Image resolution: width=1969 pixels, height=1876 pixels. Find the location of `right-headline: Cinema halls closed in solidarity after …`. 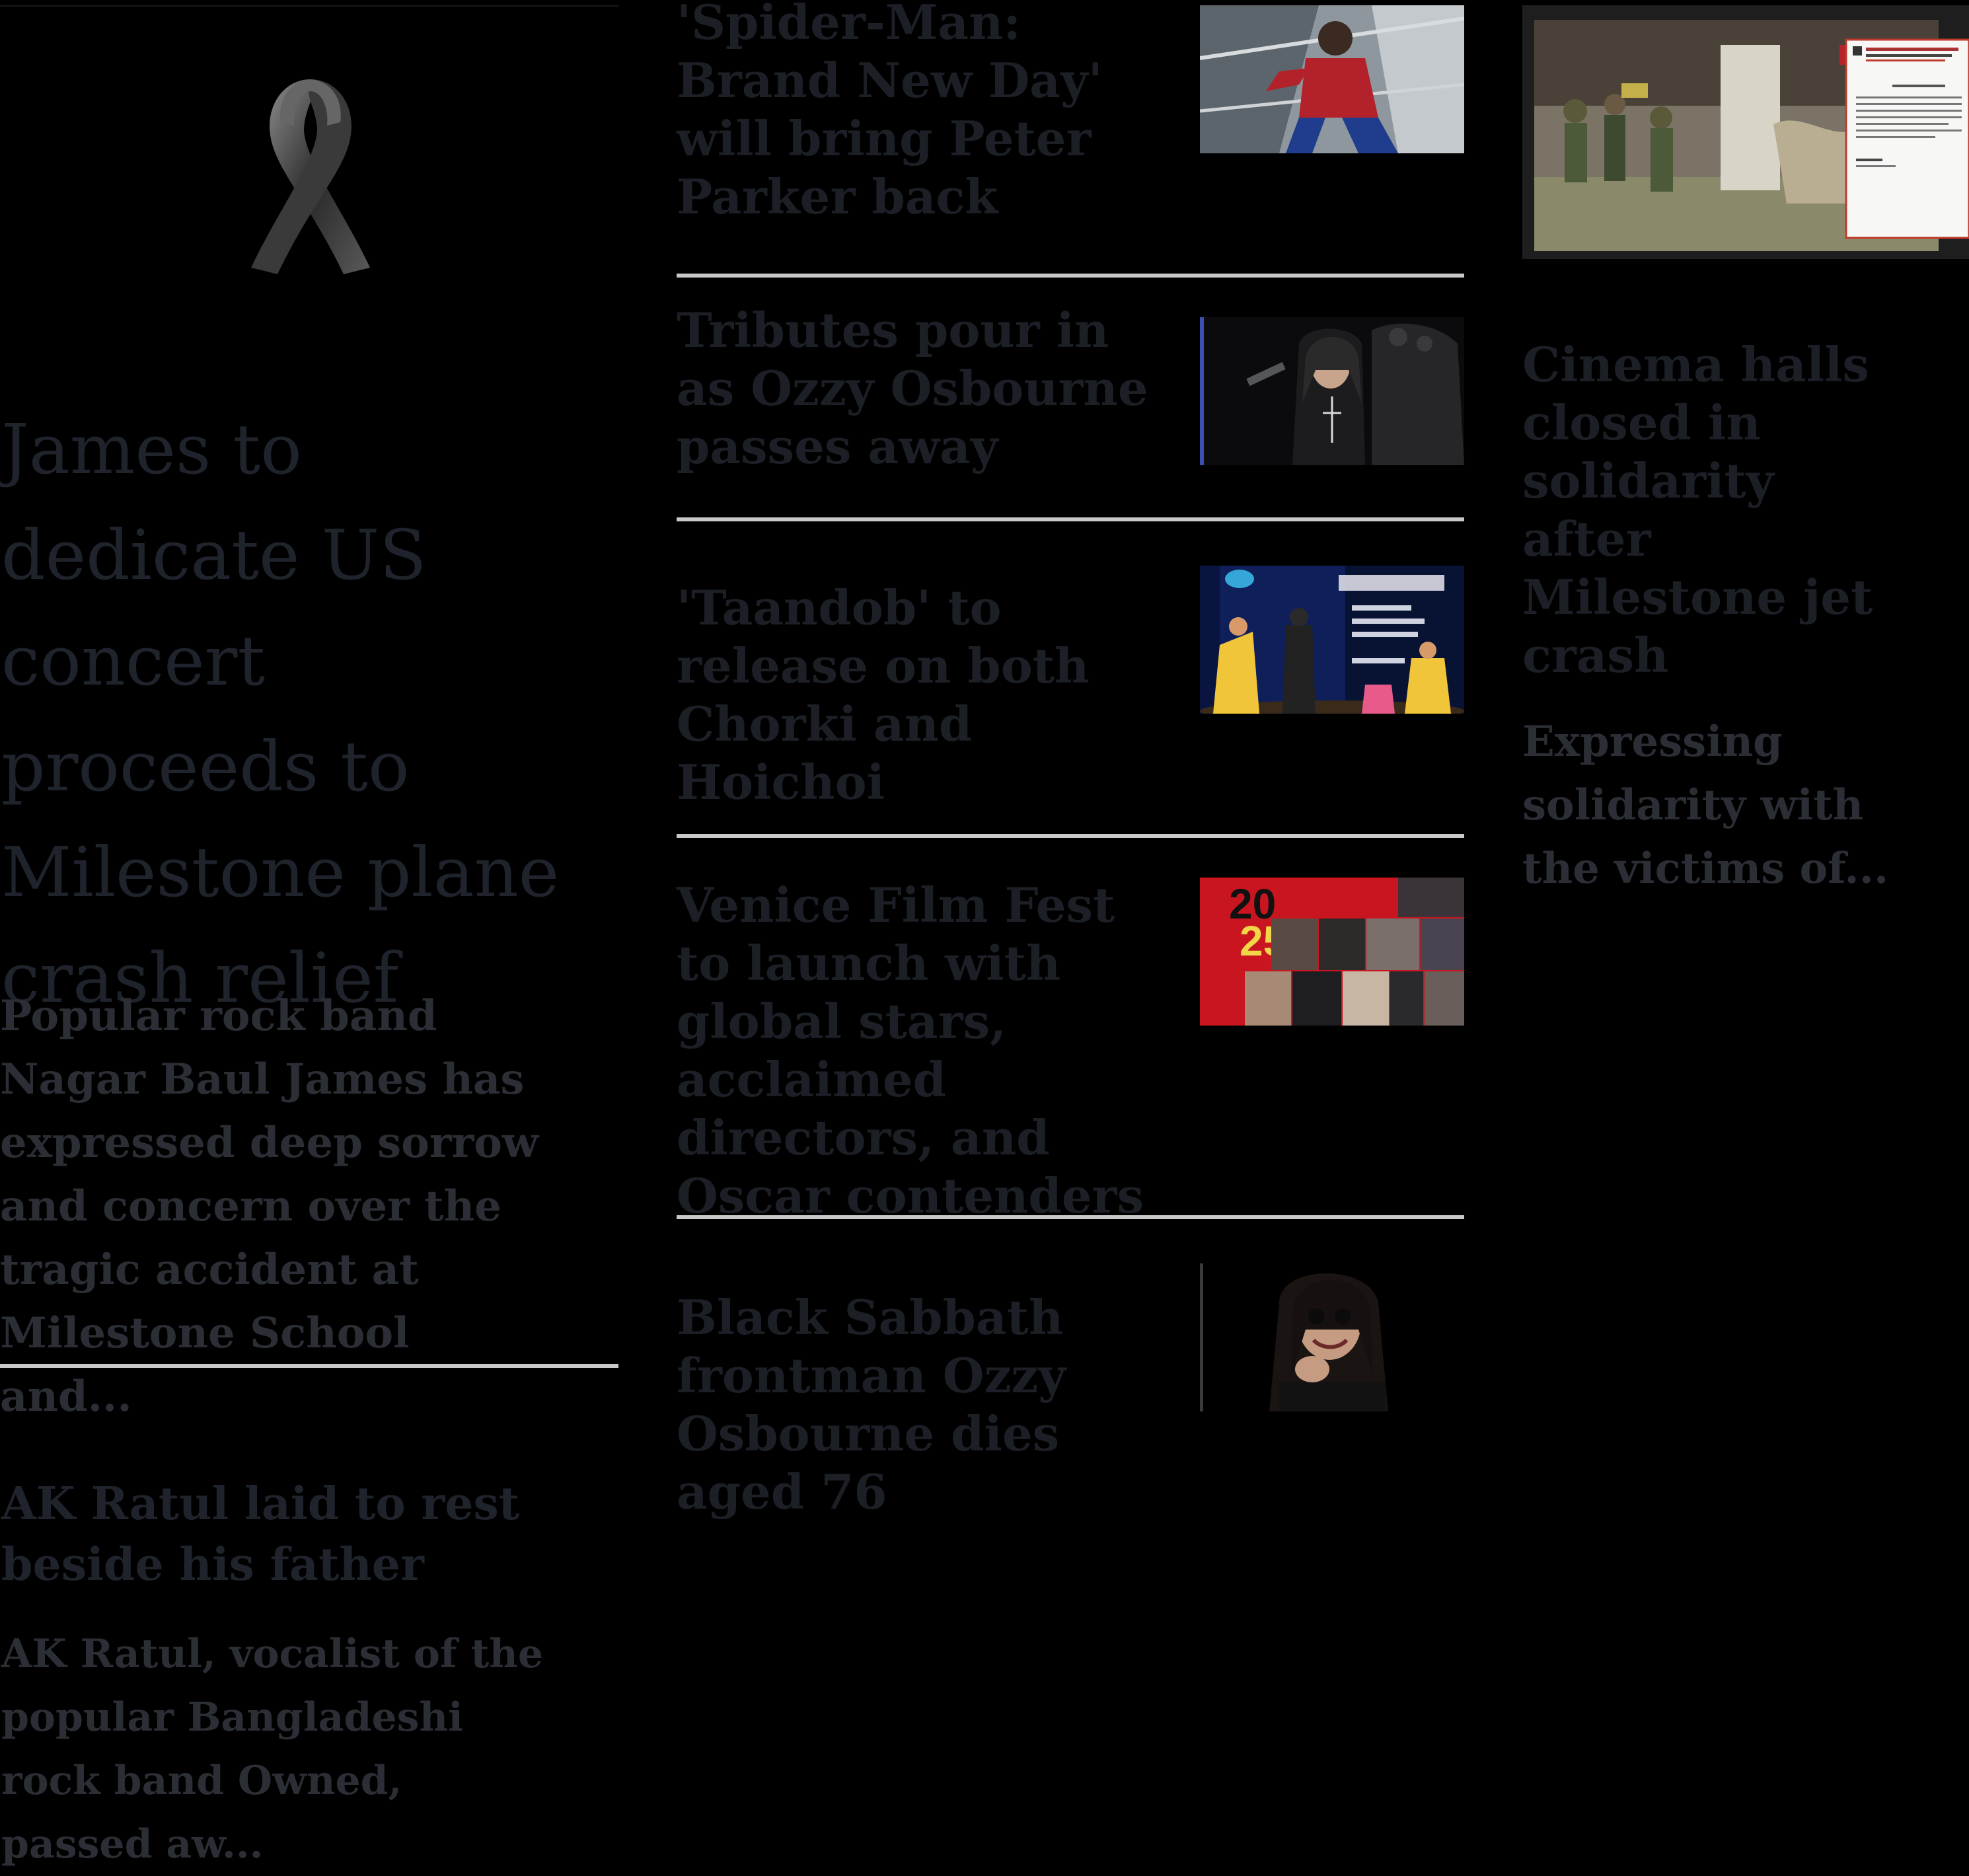

right-headline: Cinema halls closed in solidarity after … is located at coordinates (1707, 510).